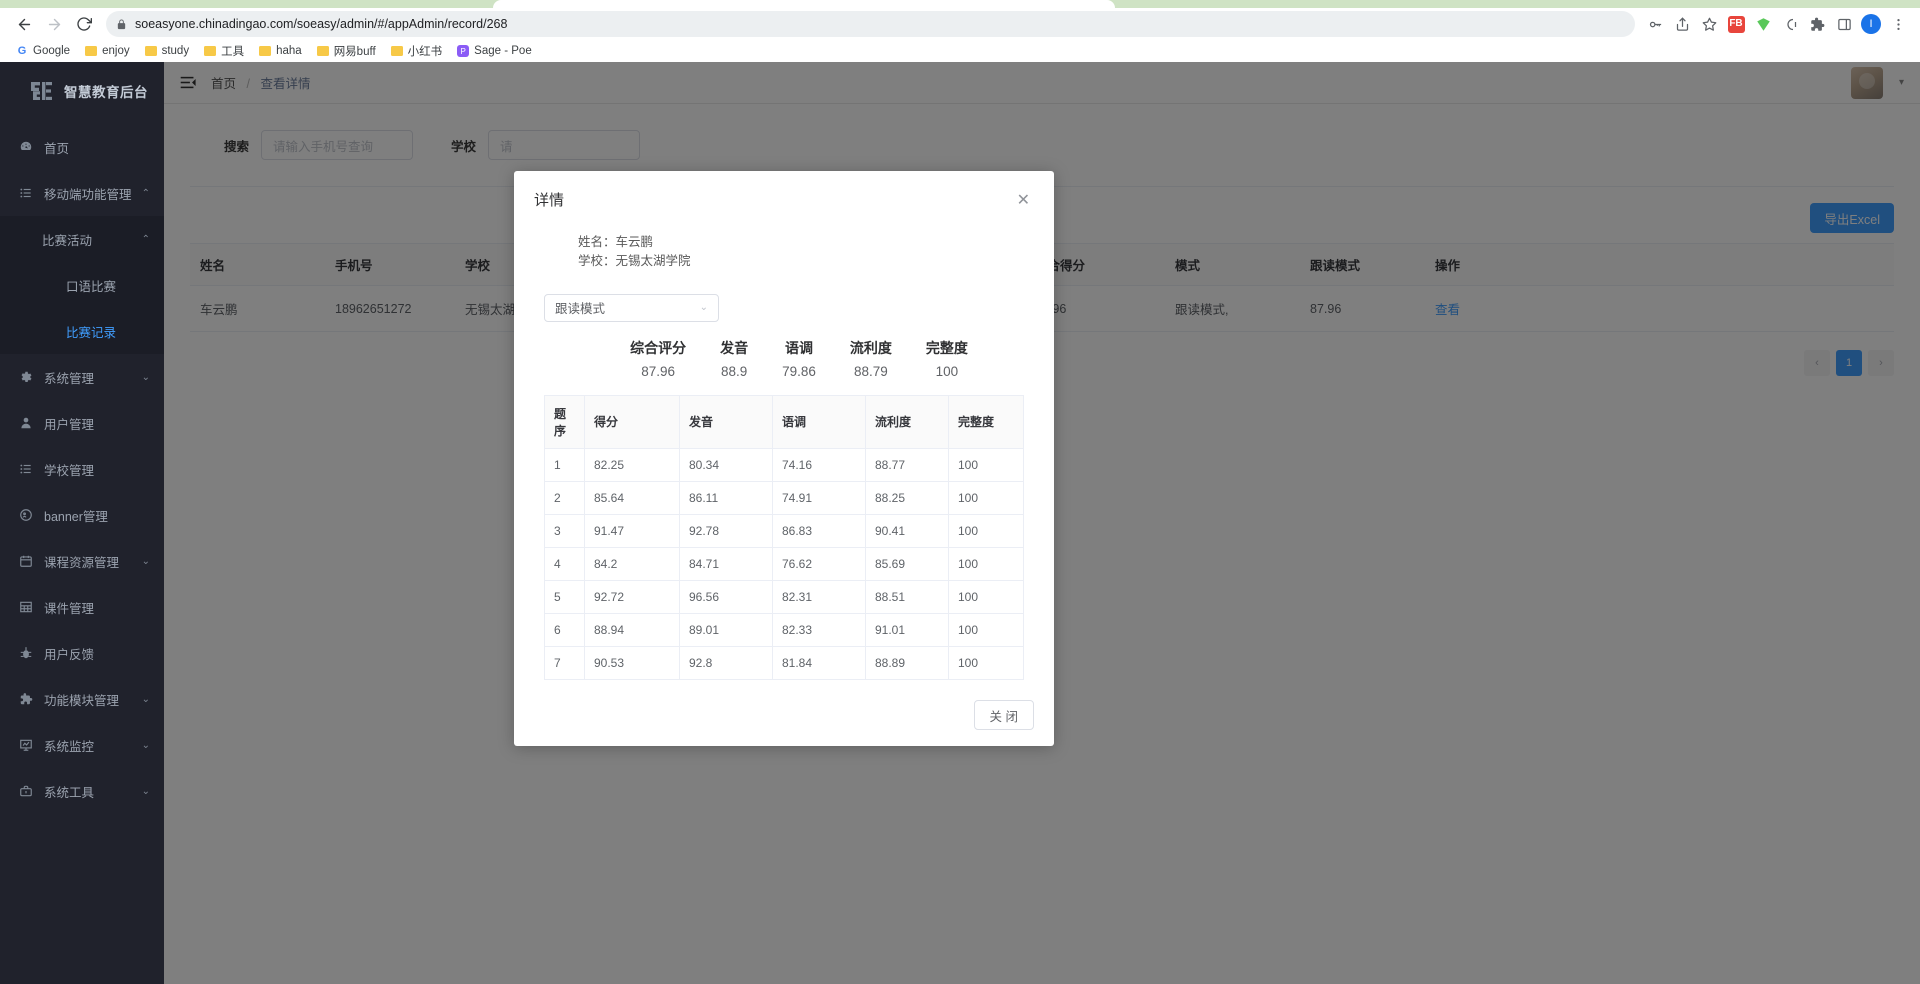 The image size is (1920, 984). I want to click on bookmark-label: study, so click(175, 51).